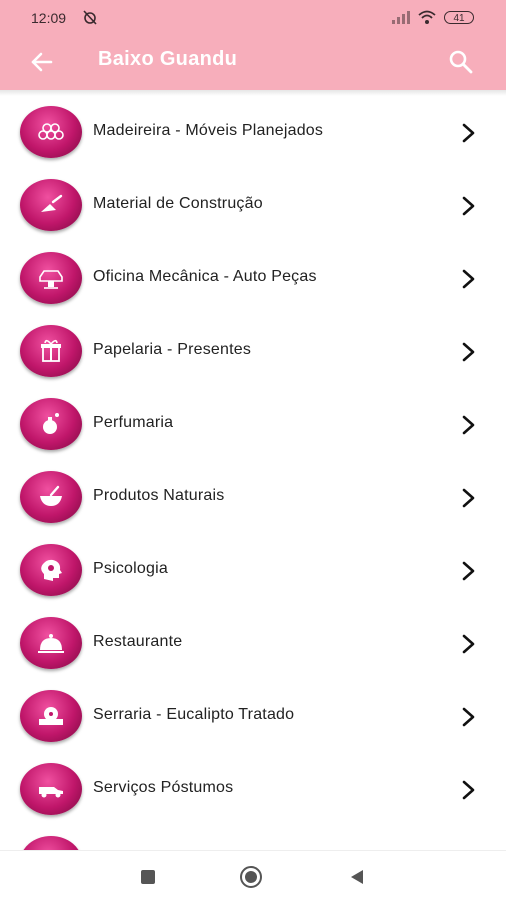 The image size is (506, 901). I want to click on page-title: Baixo Guandu, so click(168, 59).